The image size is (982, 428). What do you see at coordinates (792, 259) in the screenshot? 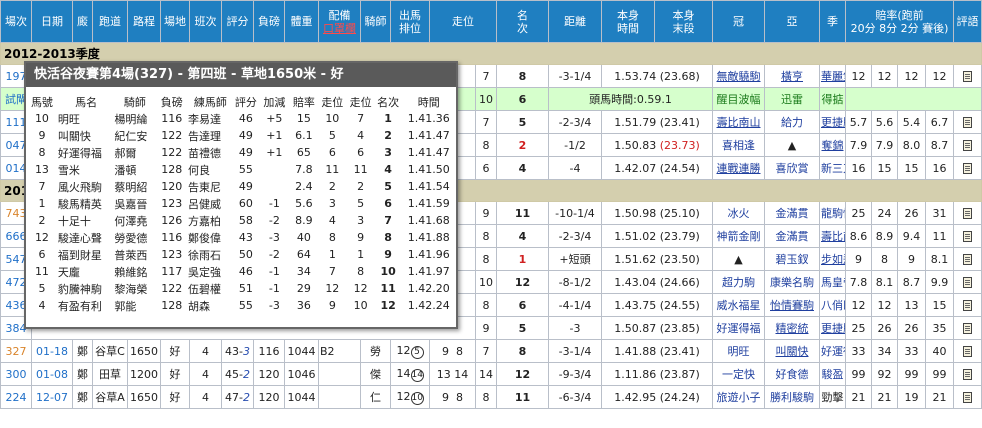
I see `second-horse: 碧玉釵` at bounding box center [792, 259].